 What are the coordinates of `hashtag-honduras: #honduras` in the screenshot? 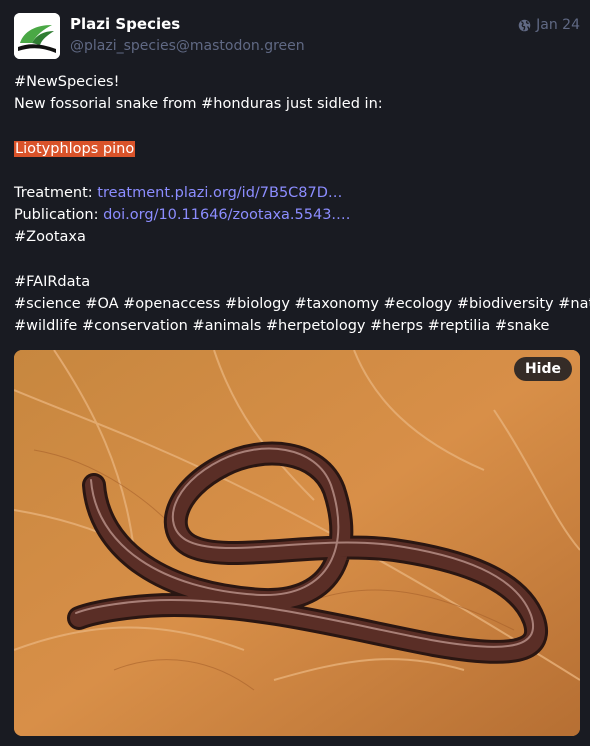 It's located at (241, 104).